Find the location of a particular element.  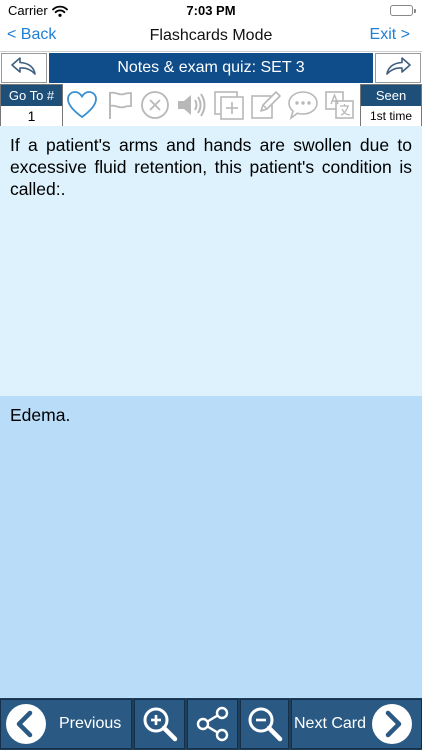

zoom-out-button is located at coordinates (264, 724).